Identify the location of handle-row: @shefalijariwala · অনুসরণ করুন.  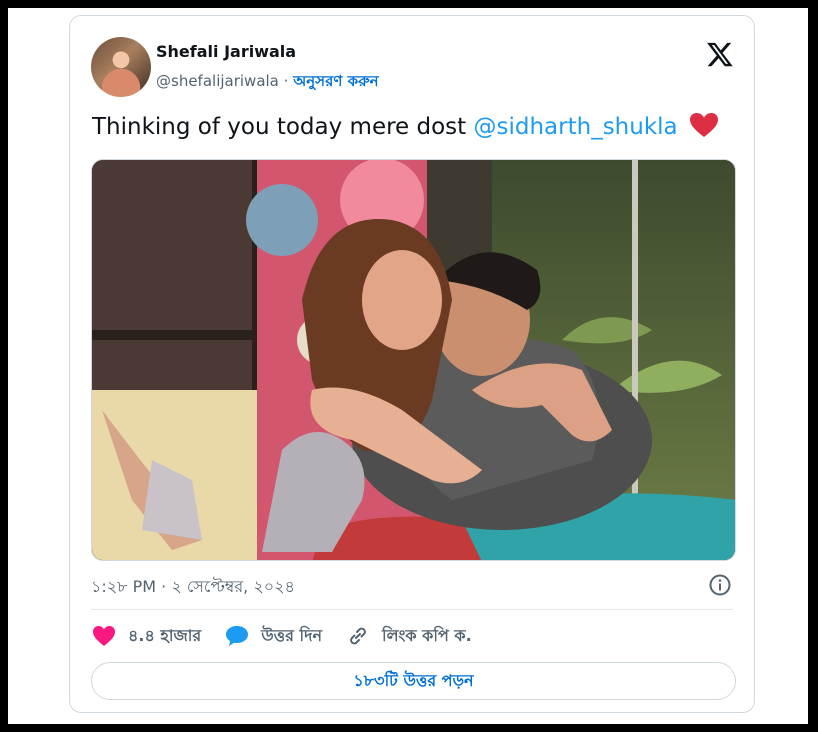
(267, 82).